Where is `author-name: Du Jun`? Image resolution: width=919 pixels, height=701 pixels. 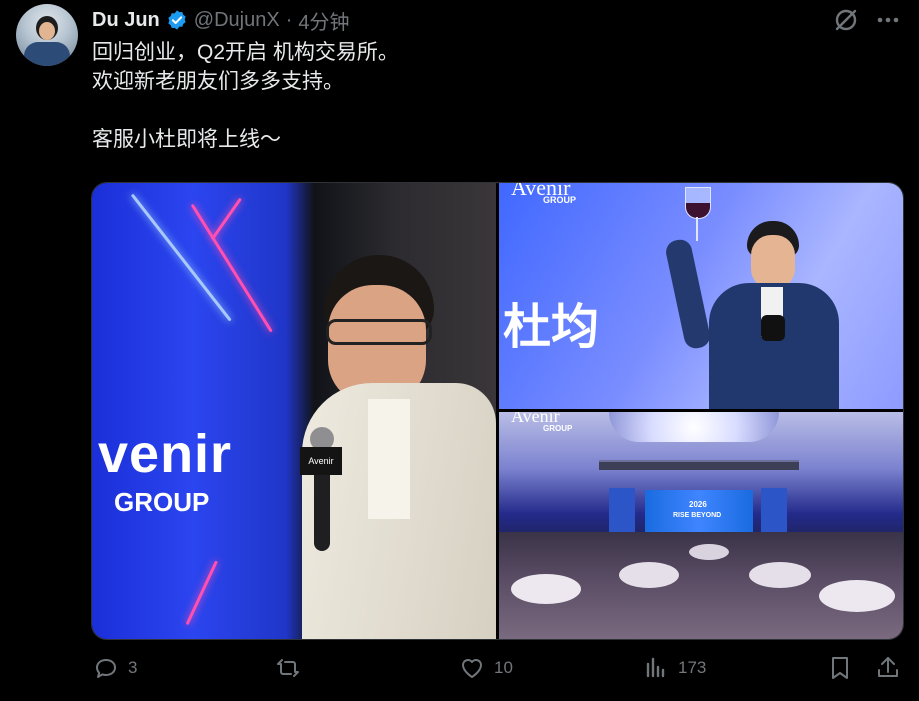 author-name: Du Jun is located at coordinates (126, 20).